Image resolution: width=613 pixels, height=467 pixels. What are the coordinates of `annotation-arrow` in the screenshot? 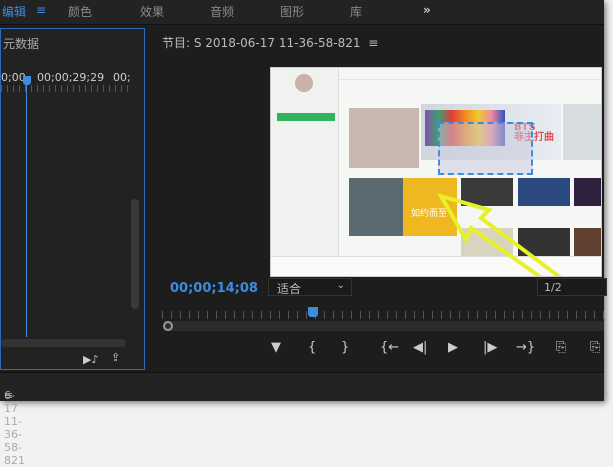 It's located at (499, 234).